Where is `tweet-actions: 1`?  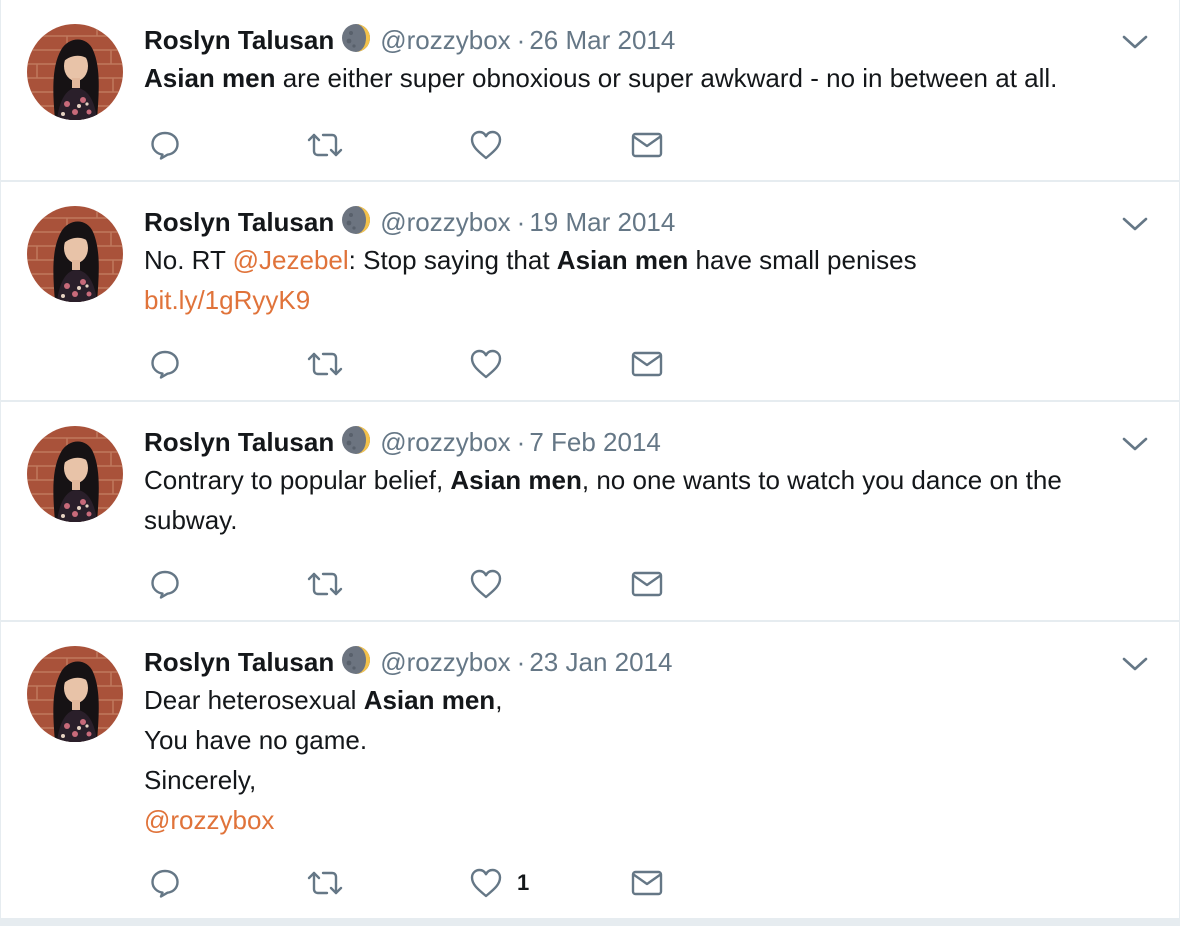 tweet-actions: 1 is located at coordinates (444, 883).